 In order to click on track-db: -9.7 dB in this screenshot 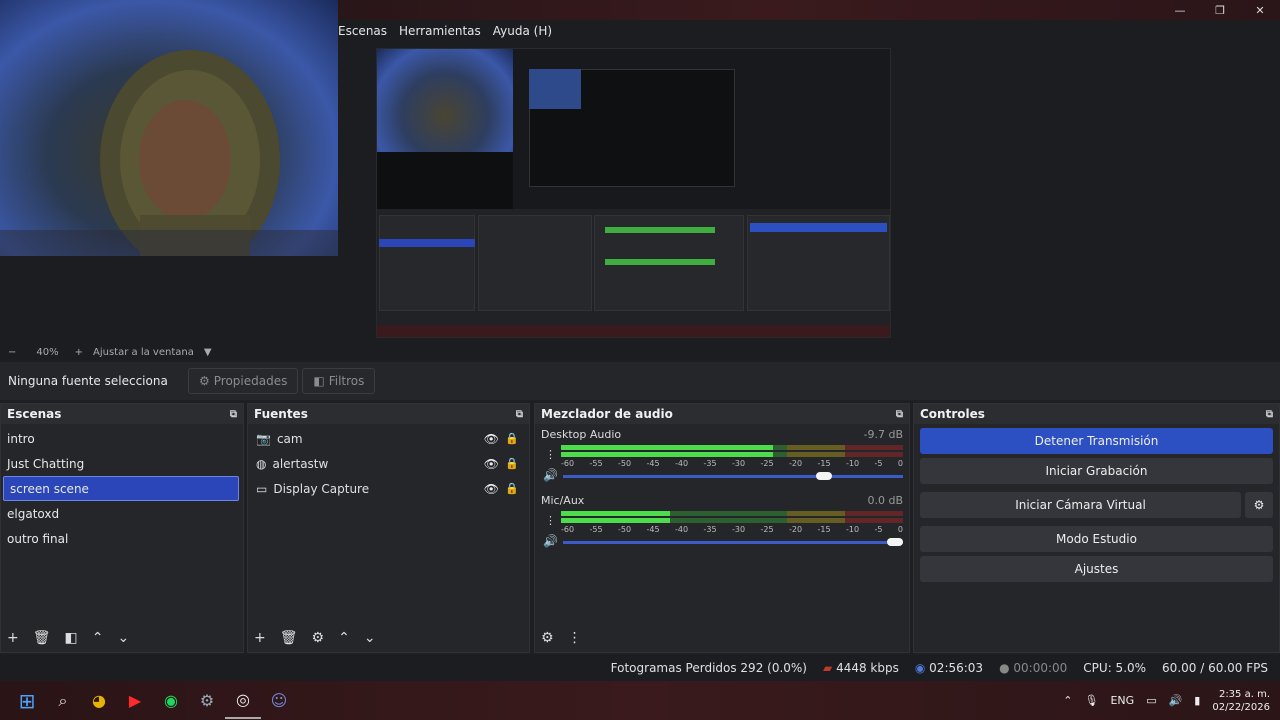, I will do `click(883, 434)`.